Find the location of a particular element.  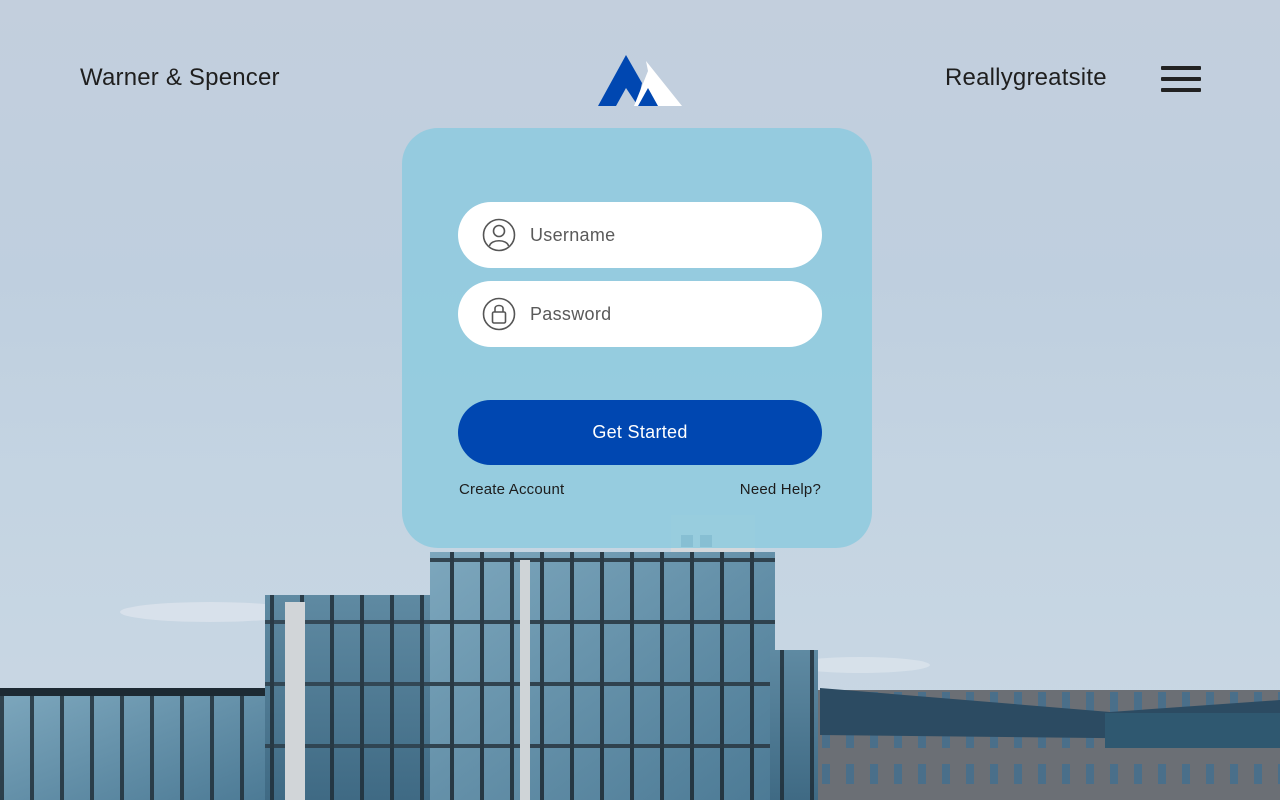

password-input is located at coordinates (665, 314).